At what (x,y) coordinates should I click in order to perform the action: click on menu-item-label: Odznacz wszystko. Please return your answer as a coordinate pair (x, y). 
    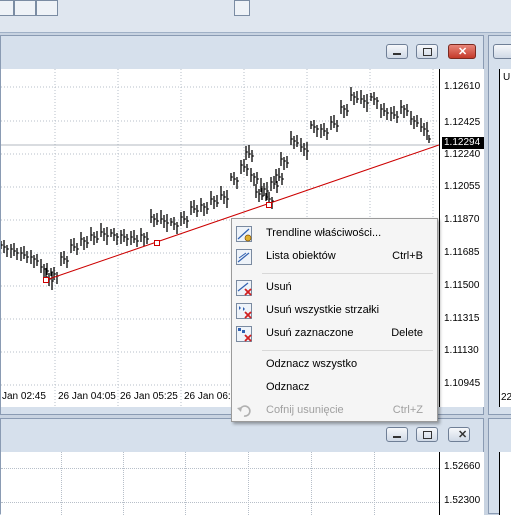
    Looking at the image, I should click on (312, 364).